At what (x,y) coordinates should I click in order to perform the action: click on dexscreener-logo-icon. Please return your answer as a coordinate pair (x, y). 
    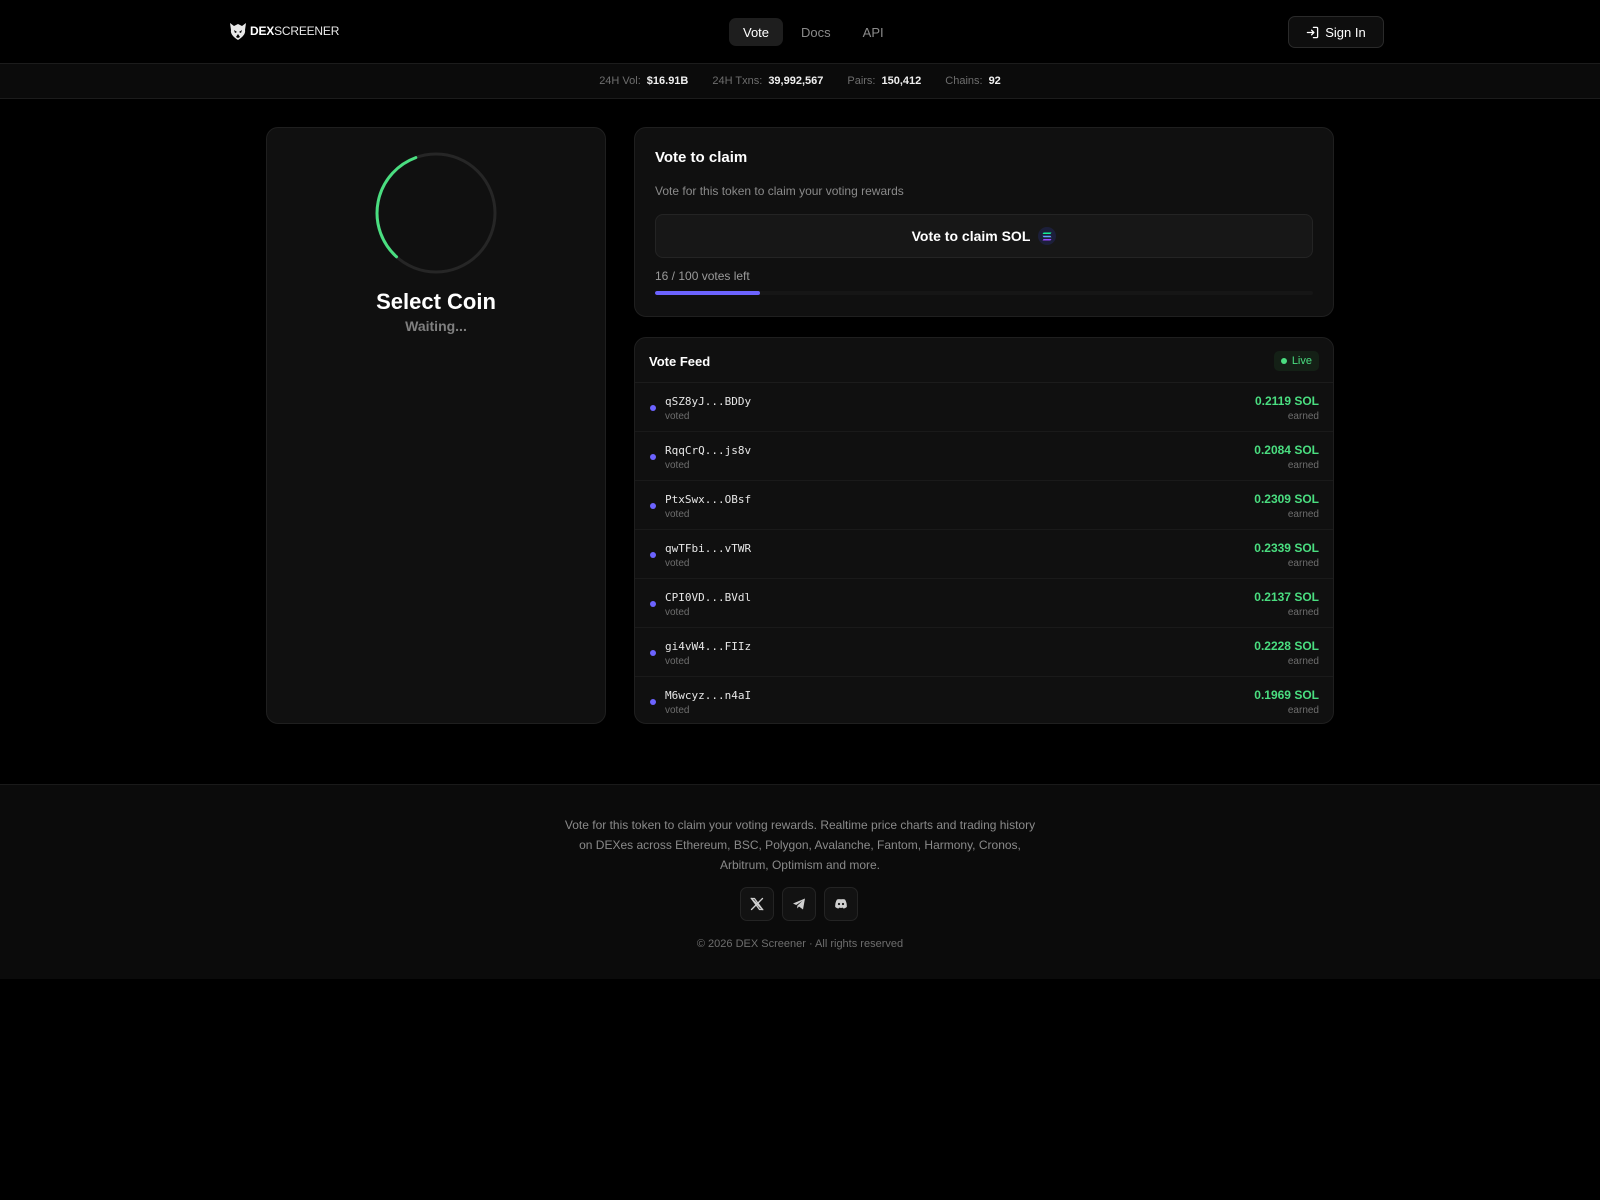
    Looking at the image, I should click on (238, 31).